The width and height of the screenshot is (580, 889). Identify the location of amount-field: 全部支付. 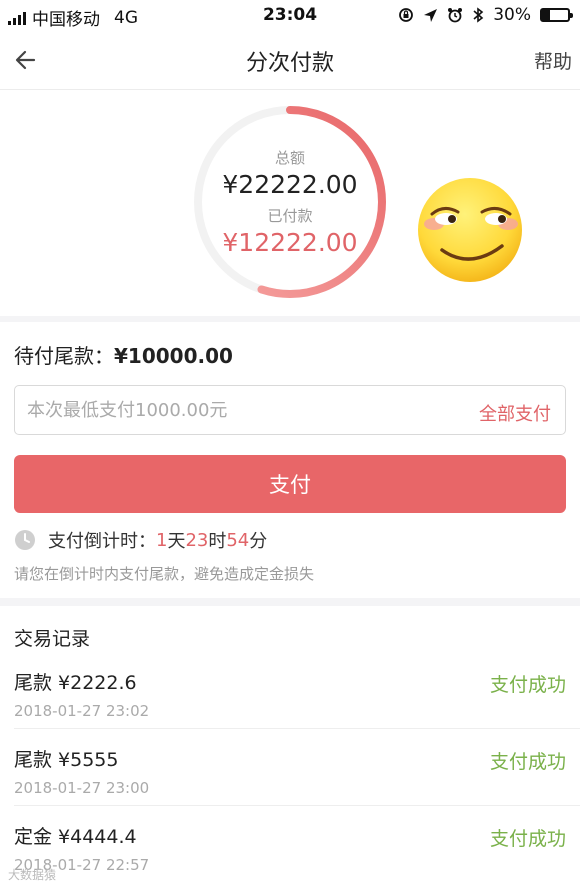
(290, 410).